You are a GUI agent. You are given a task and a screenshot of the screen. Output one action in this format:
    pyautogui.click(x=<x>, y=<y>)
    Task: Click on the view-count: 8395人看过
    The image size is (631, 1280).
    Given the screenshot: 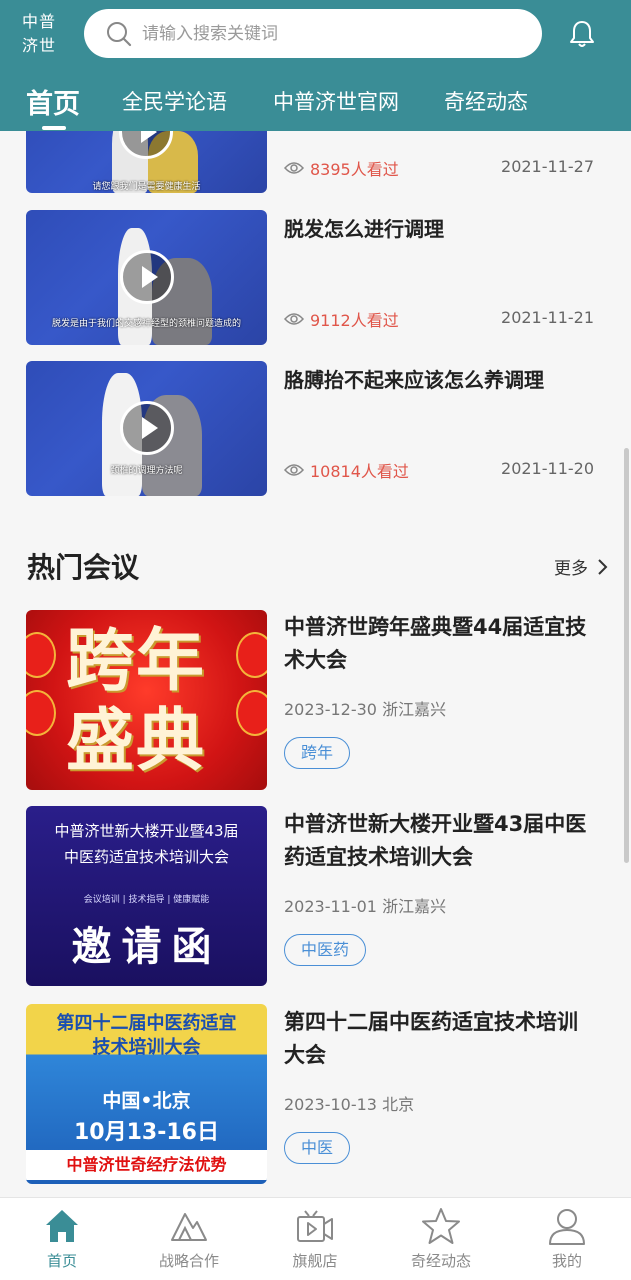 What is the action you would take?
    pyautogui.click(x=341, y=168)
    